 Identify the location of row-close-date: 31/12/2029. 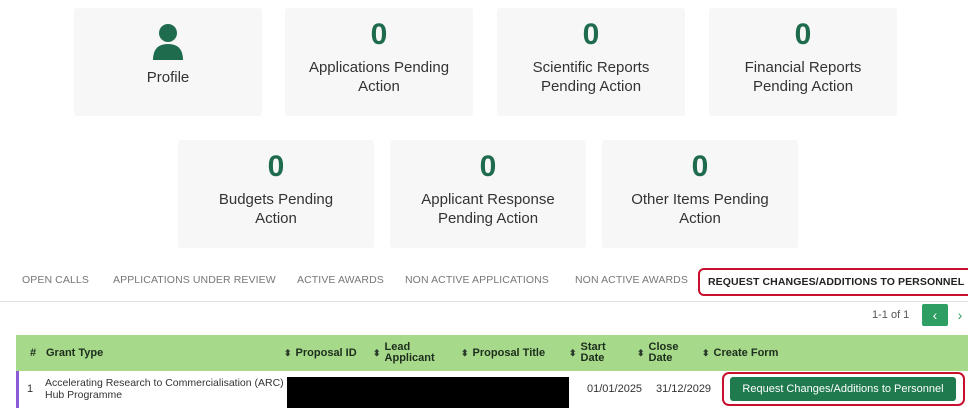
(684, 389).